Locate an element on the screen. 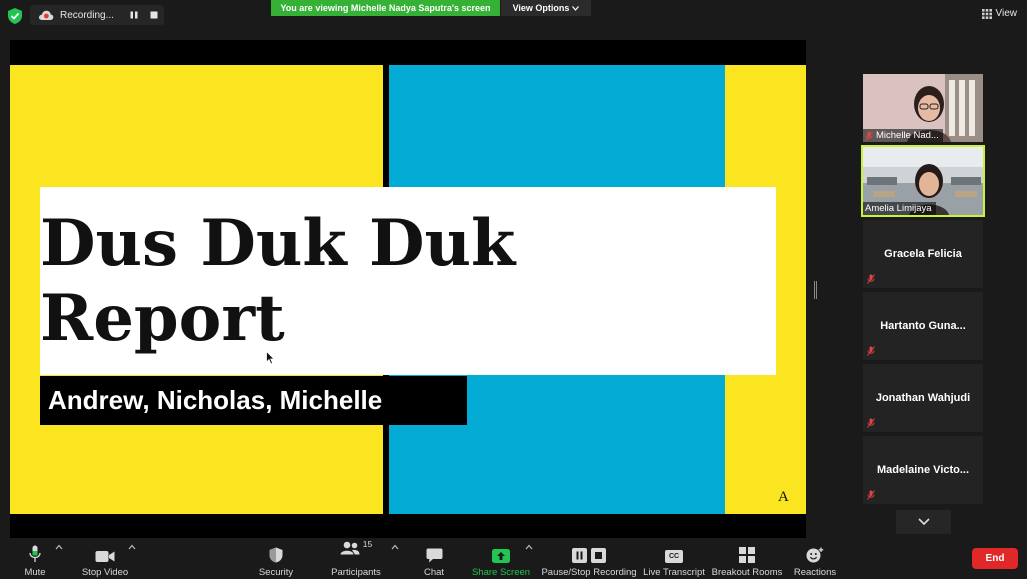 The width and height of the screenshot is (1027, 579). pause-recording-icon is located at coordinates (134, 15).